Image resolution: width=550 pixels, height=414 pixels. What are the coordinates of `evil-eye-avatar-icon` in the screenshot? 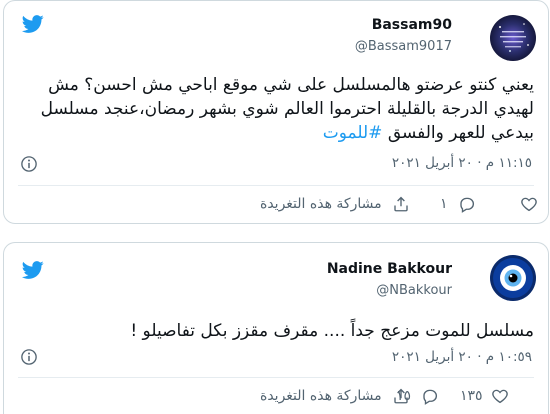 It's located at (513, 278).